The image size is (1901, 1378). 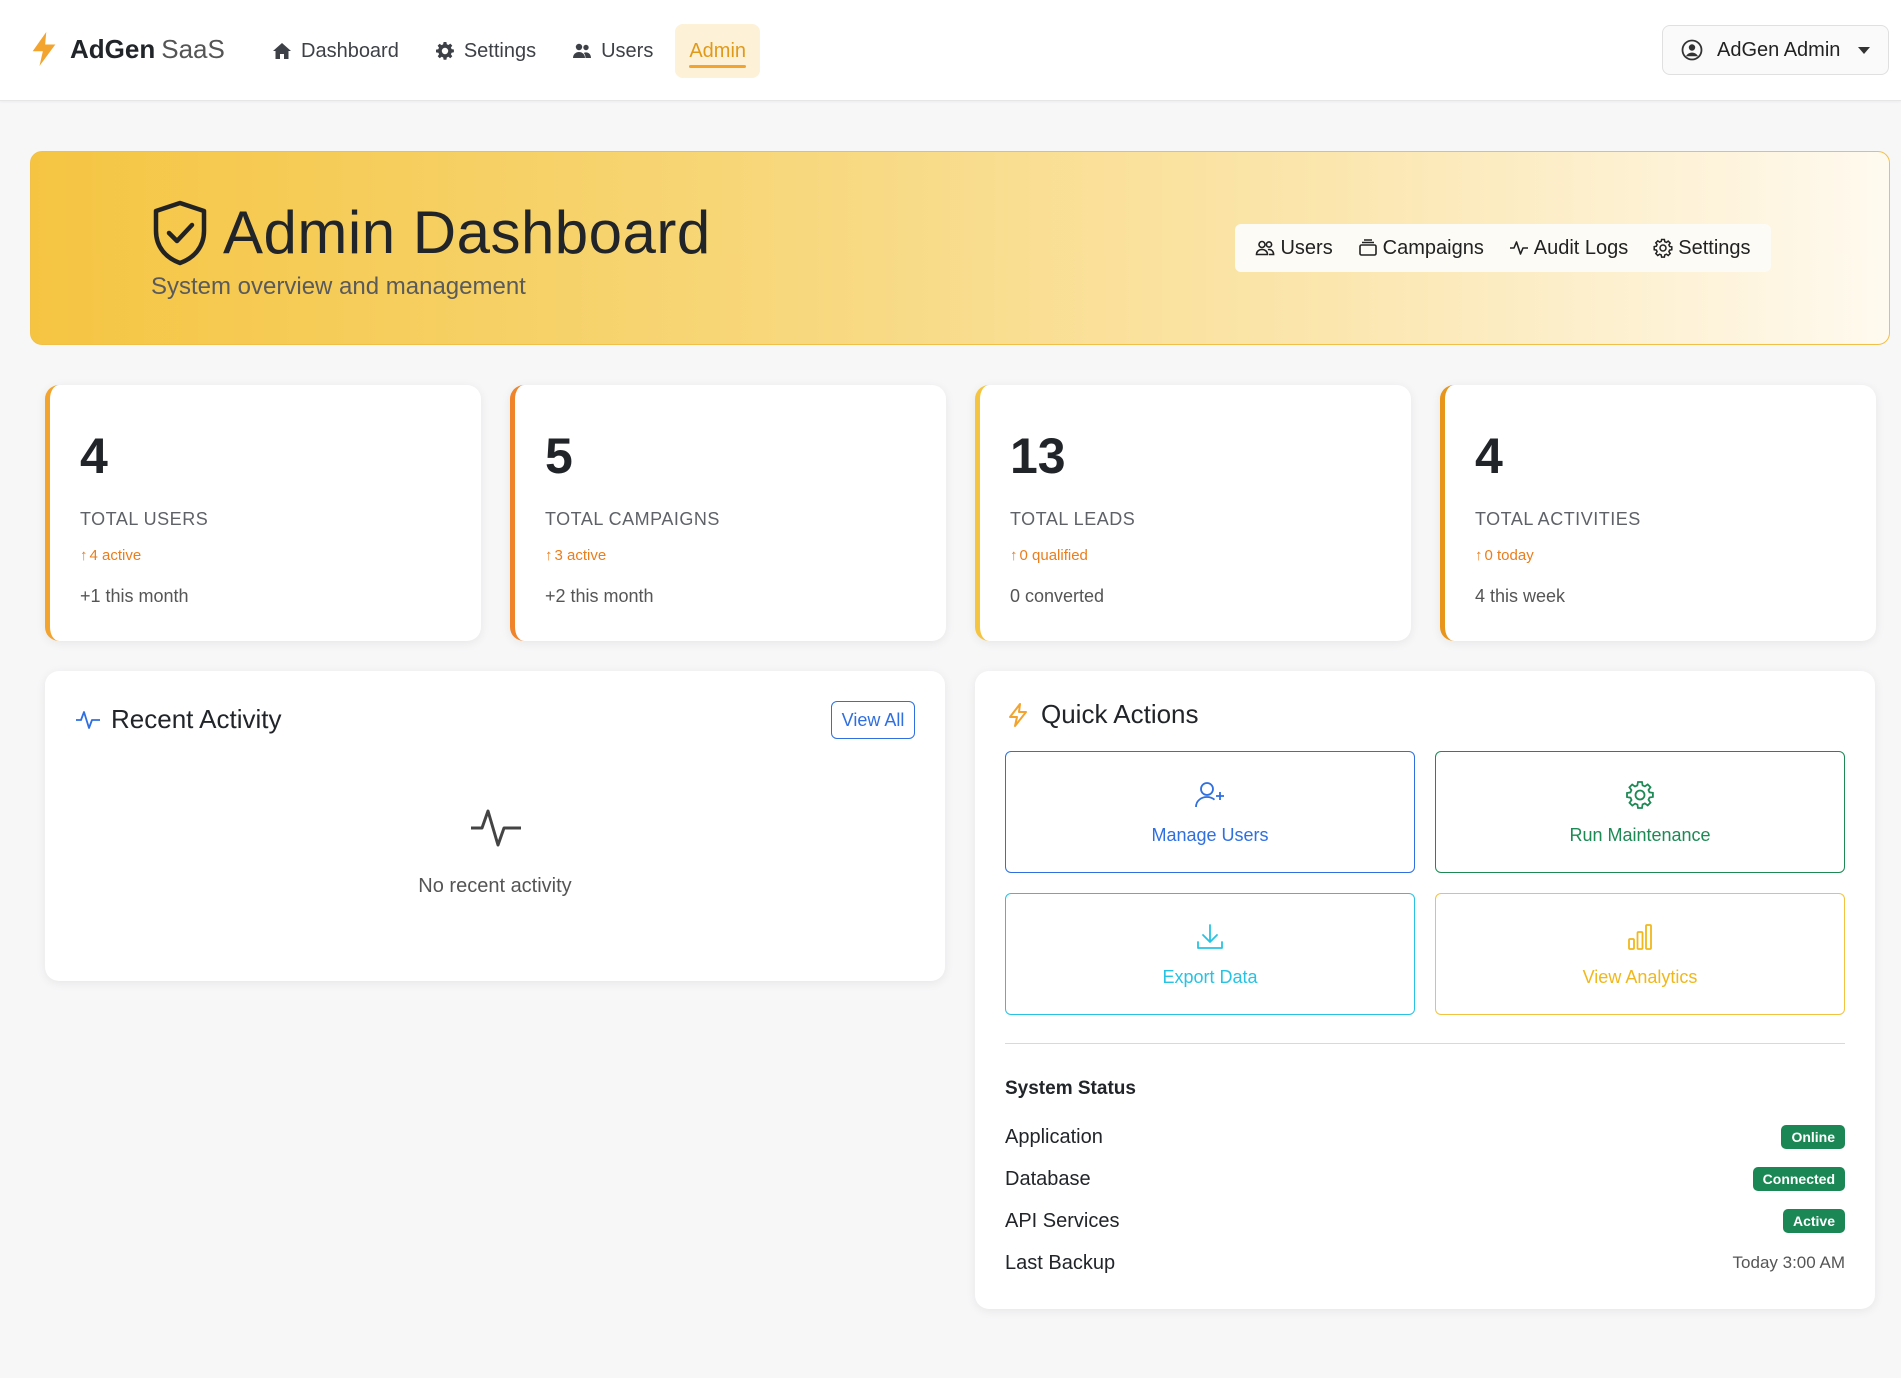 I want to click on admin-quick-links: Users Campaigns Audit Logs Settings, so click(x=1503, y=248).